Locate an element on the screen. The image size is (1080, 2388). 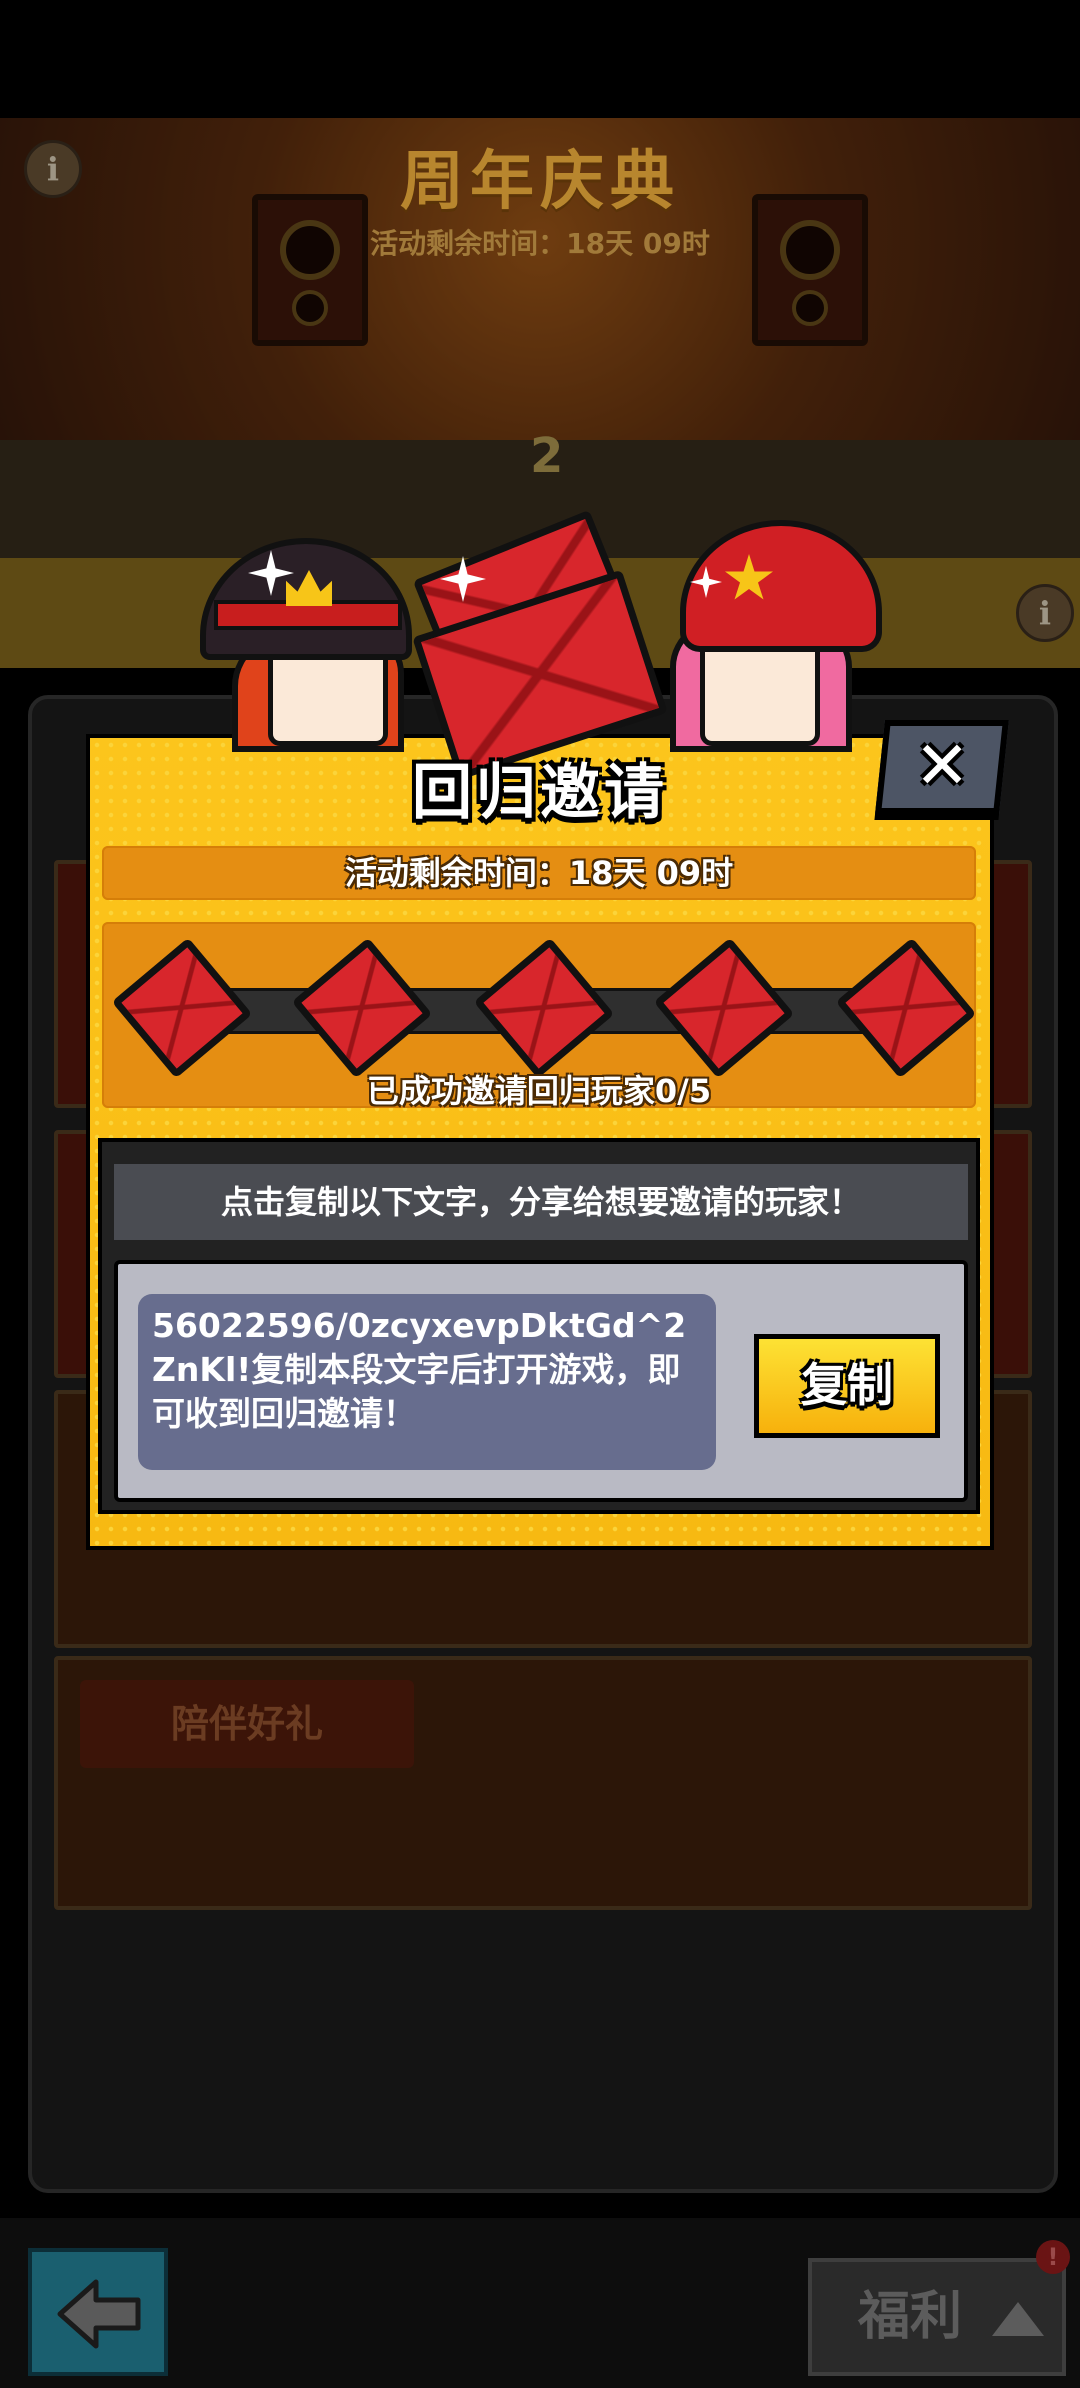
modal-title: 回归邀请 is located at coordinates (540, 793).